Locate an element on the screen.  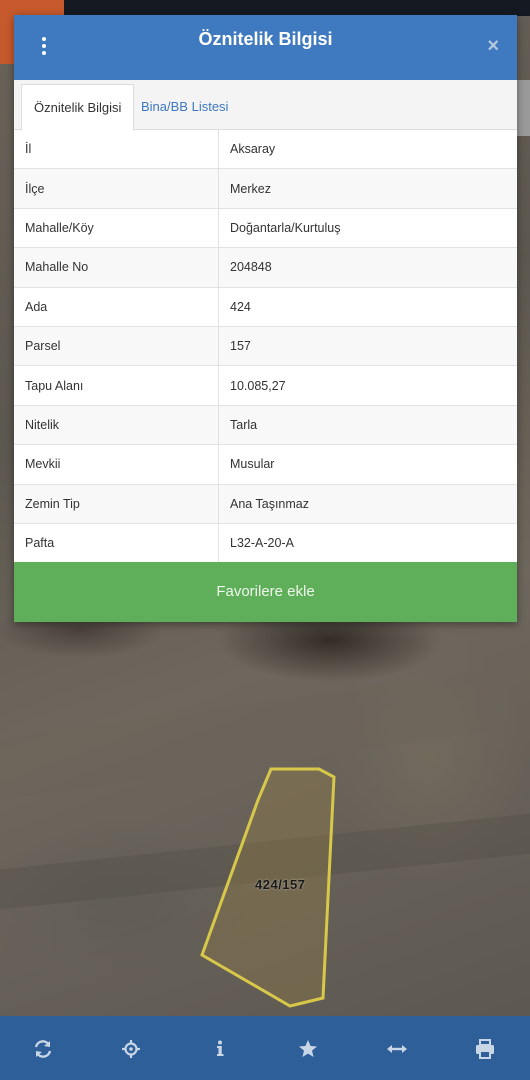
table-row: Pafta L32-A-20-A is located at coordinates (265, 543).